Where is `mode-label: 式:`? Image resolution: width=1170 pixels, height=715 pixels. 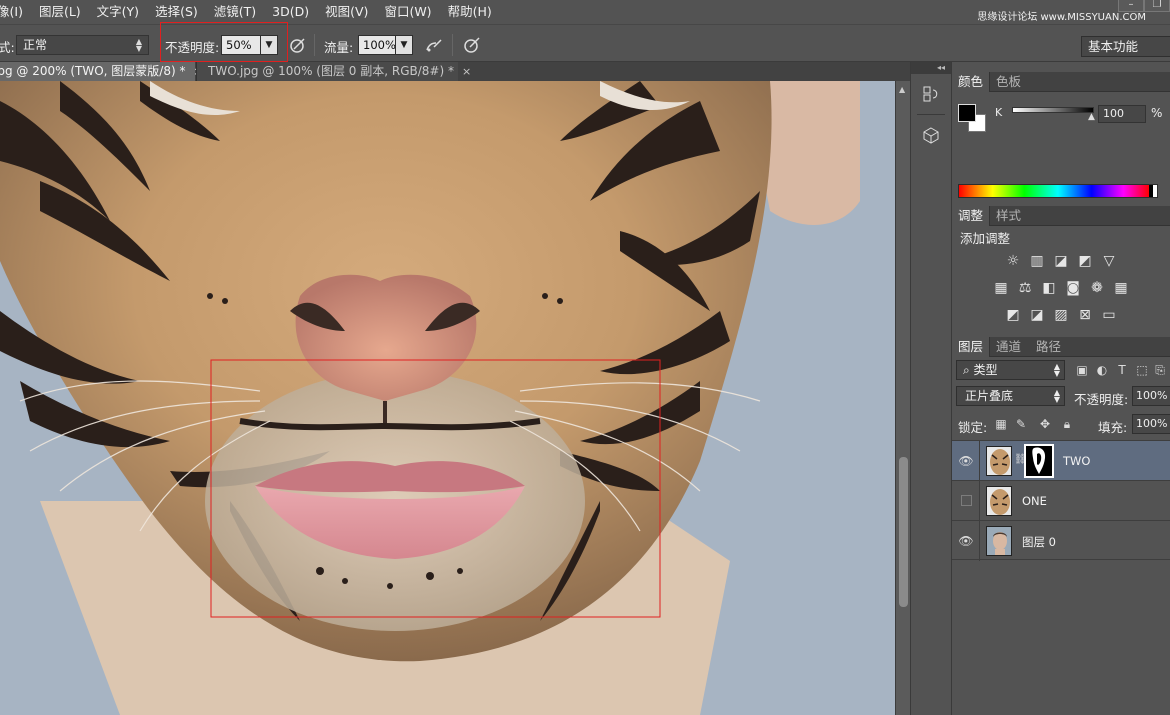
mode-label: 式: is located at coordinates (7, 47).